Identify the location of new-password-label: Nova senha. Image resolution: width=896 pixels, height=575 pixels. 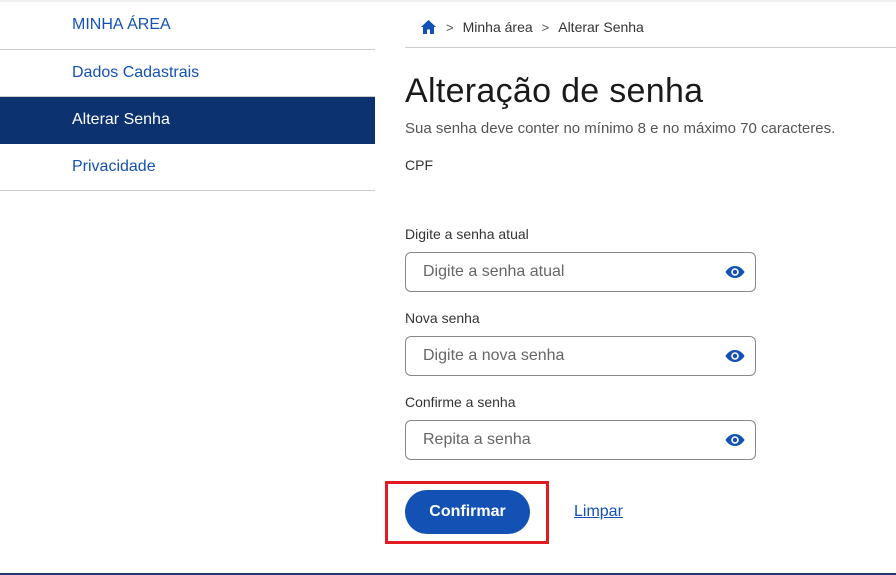
(442, 318).